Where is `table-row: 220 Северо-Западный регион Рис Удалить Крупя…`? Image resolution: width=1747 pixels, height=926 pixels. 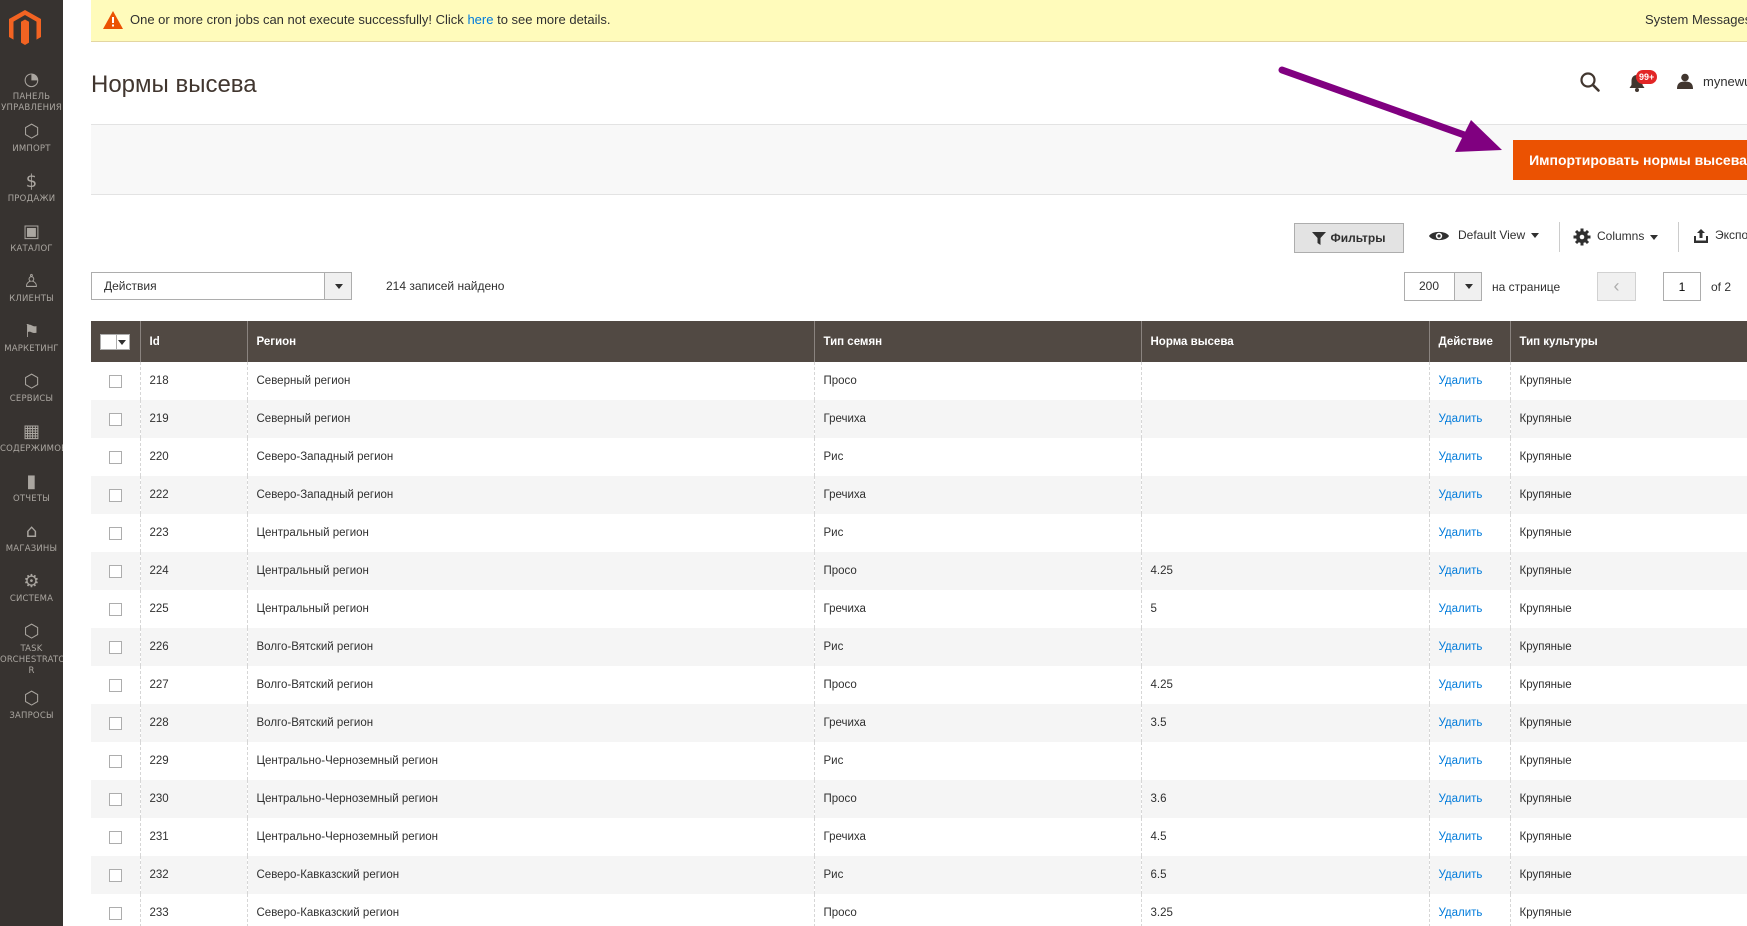
table-row: 220 Северо-Западный регион Рис Удалить Крупя… is located at coordinates (919, 457).